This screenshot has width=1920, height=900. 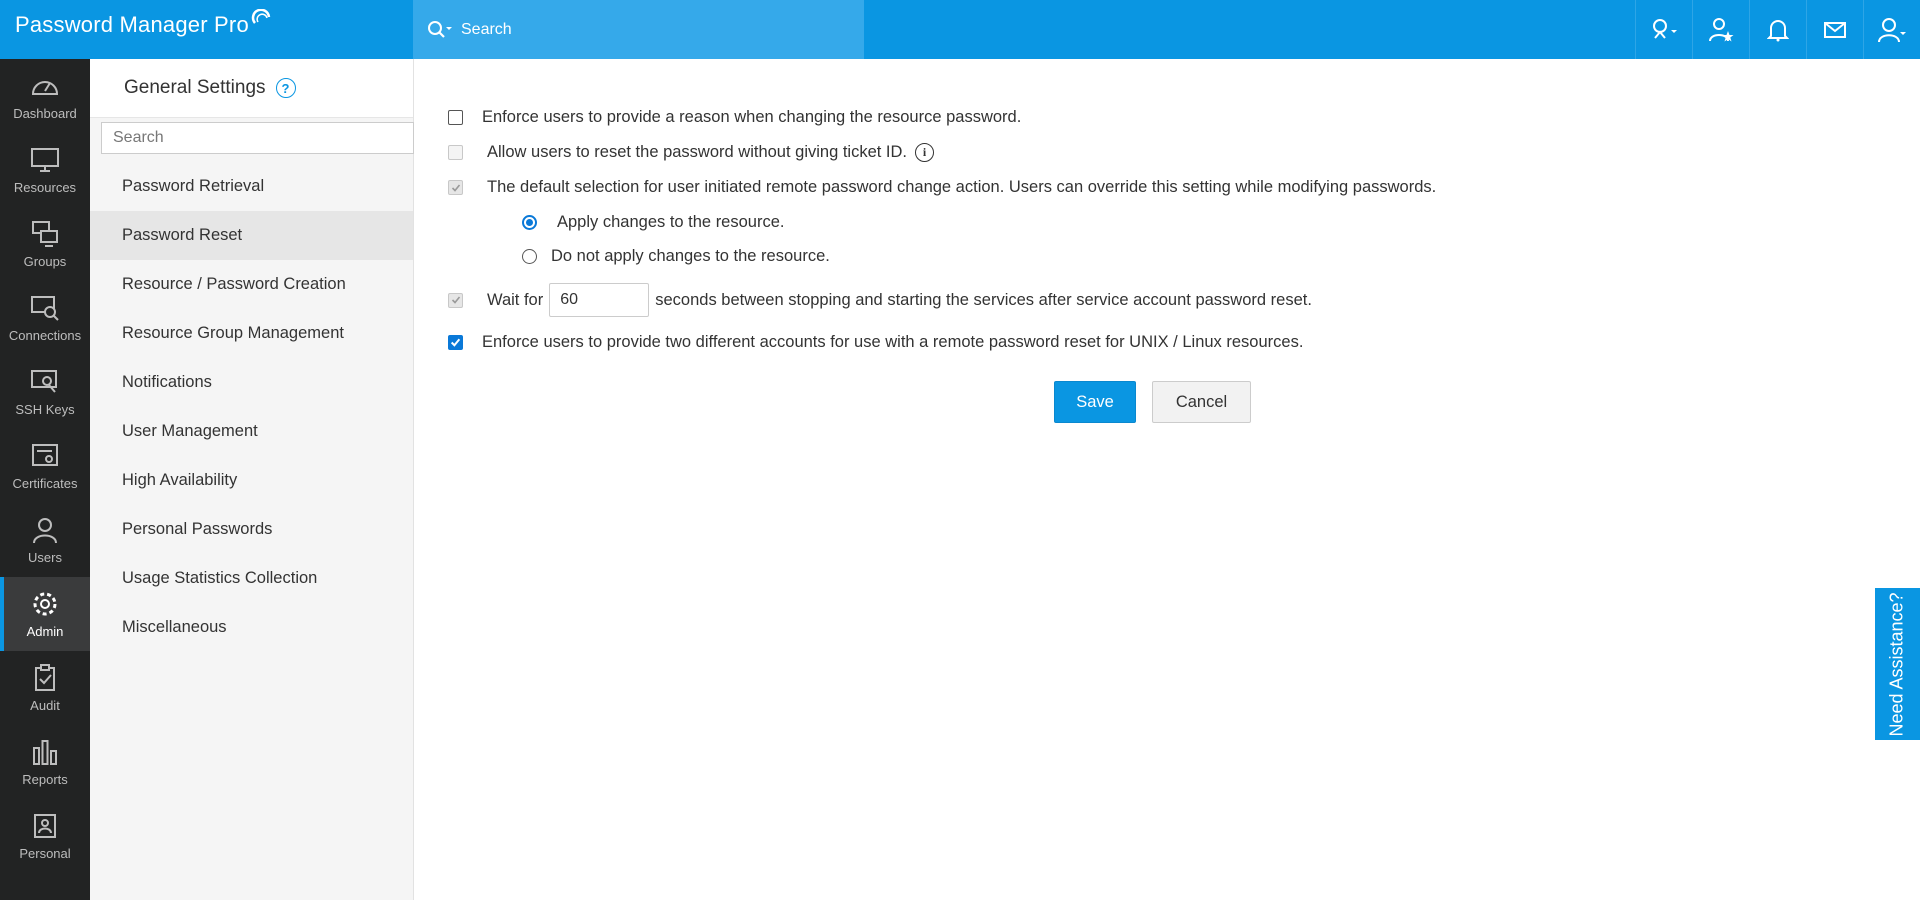 What do you see at coordinates (251, 382) in the screenshot?
I see `settings-item-notifications: Notifications` at bounding box center [251, 382].